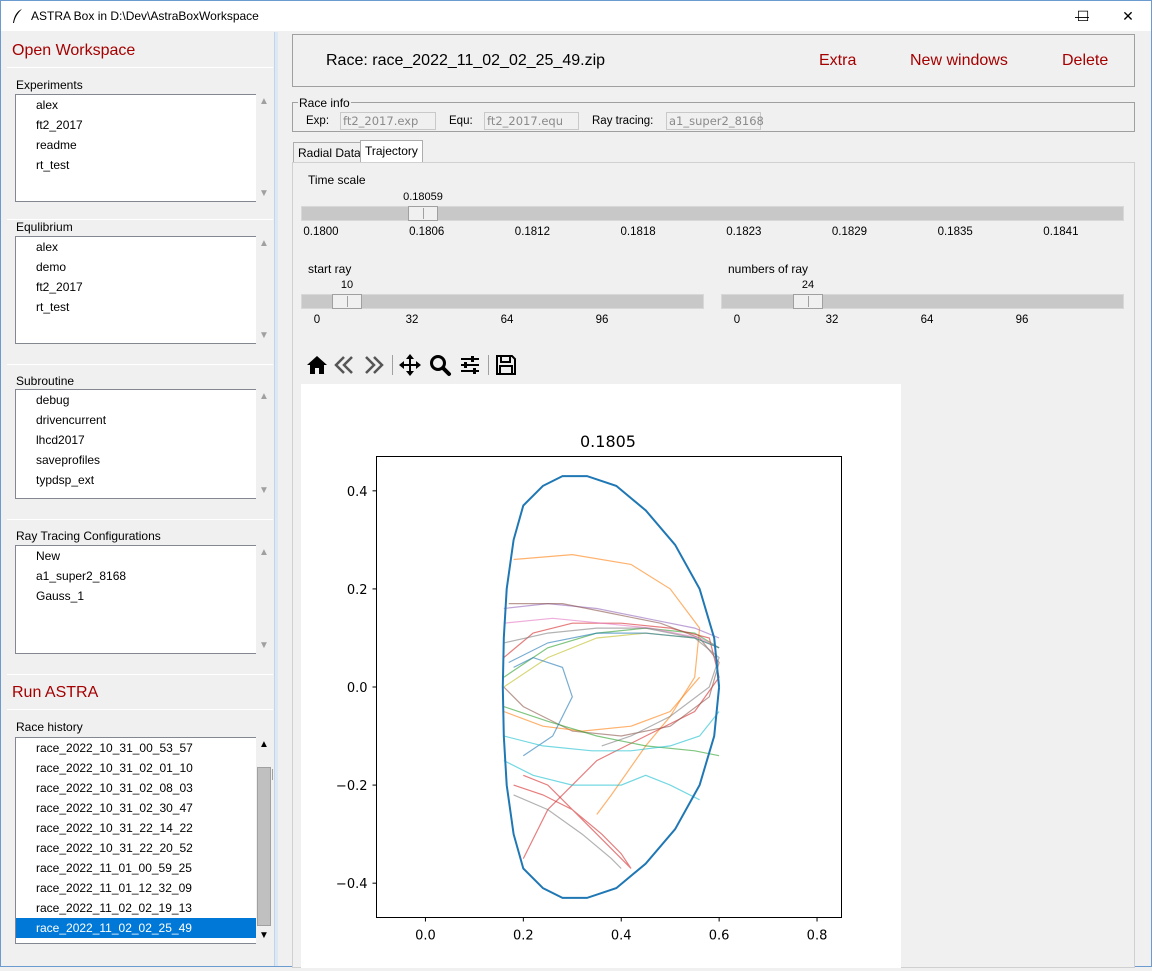  I want to click on exp-field: ft2_2017.exp, so click(388, 121).